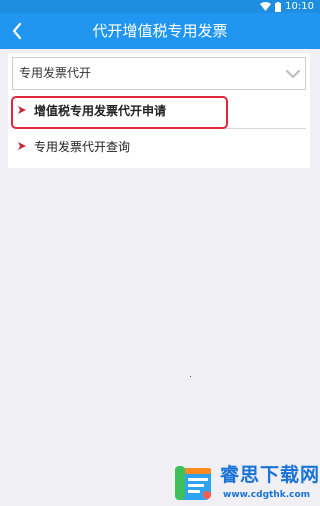 The height and width of the screenshot is (506, 320). Describe the element at coordinates (155, 147) in the screenshot. I see `menu-item-query: 专用发票代开查询` at that location.